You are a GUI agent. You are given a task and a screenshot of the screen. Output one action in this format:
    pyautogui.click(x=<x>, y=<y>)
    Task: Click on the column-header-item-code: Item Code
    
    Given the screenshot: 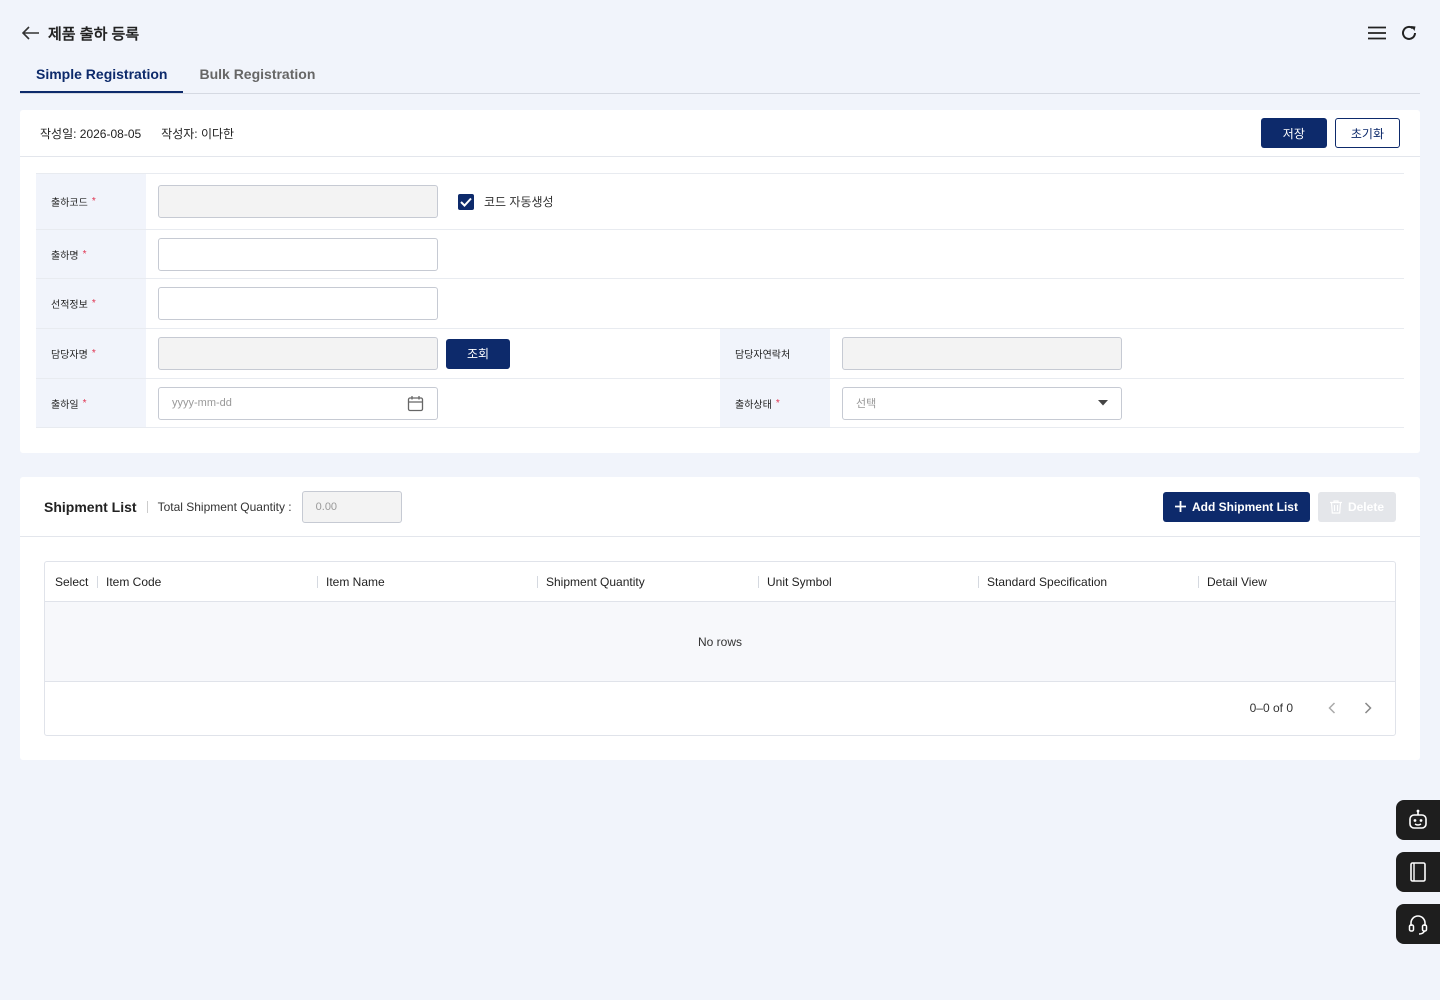 What is the action you would take?
    pyautogui.click(x=207, y=582)
    